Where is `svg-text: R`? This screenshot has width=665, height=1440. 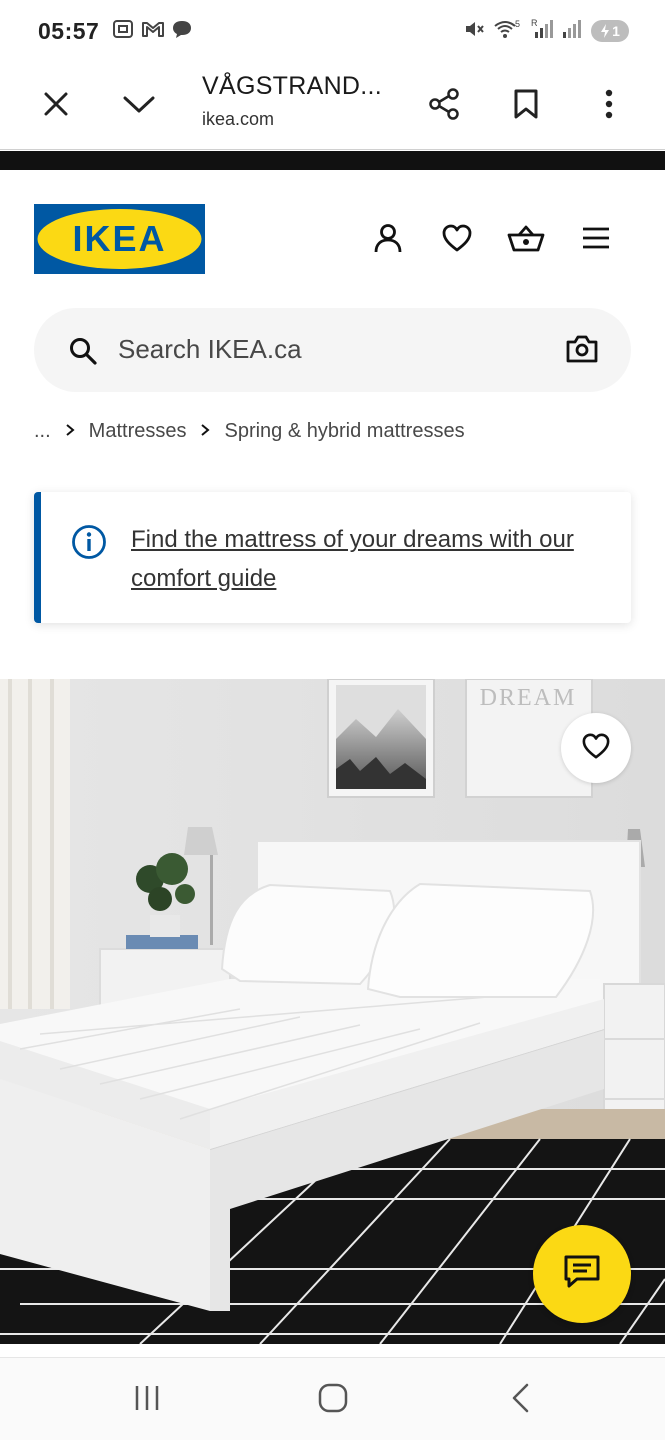 svg-text: R is located at coordinates (534, 23).